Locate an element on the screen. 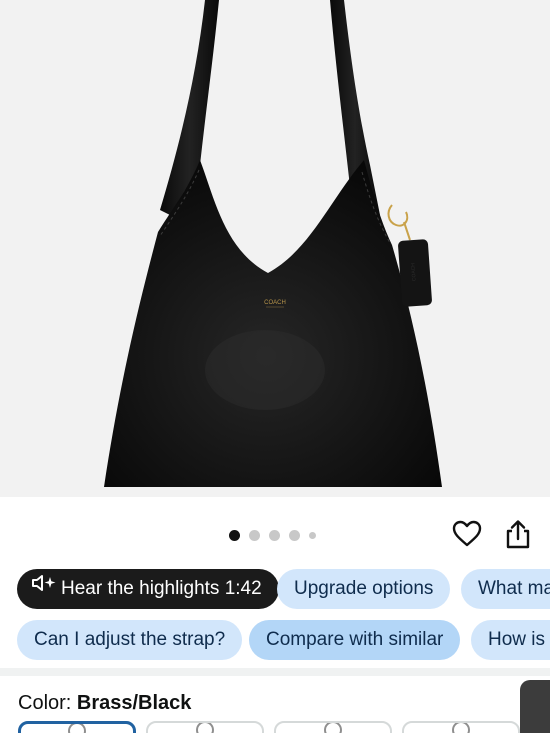 This screenshot has width=550, height=733. share-icon is located at coordinates (518, 534).